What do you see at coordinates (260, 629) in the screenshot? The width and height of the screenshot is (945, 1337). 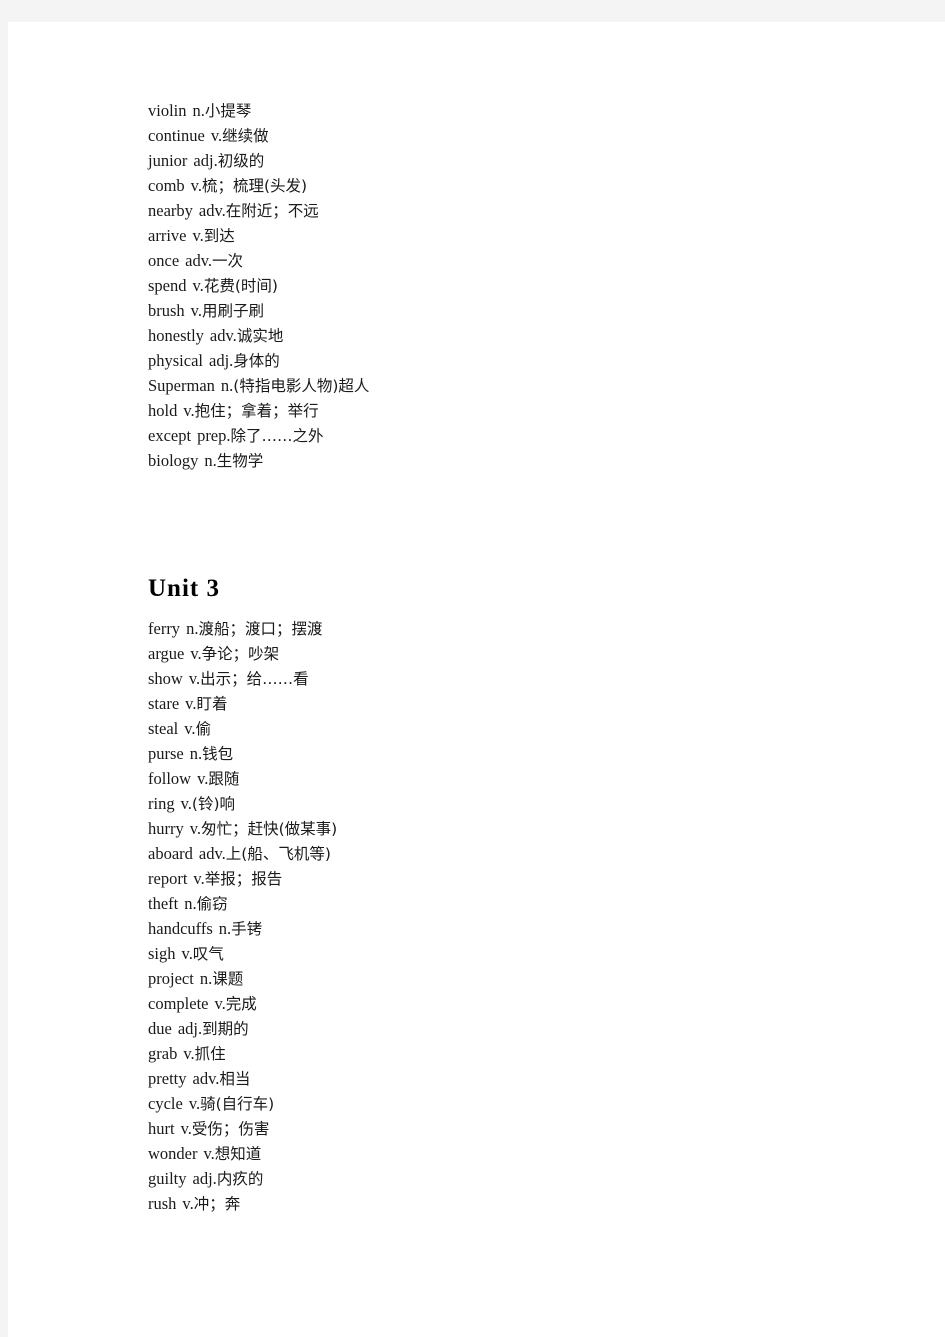 I see `entry-gloss: 渡船；渡口；摆渡` at bounding box center [260, 629].